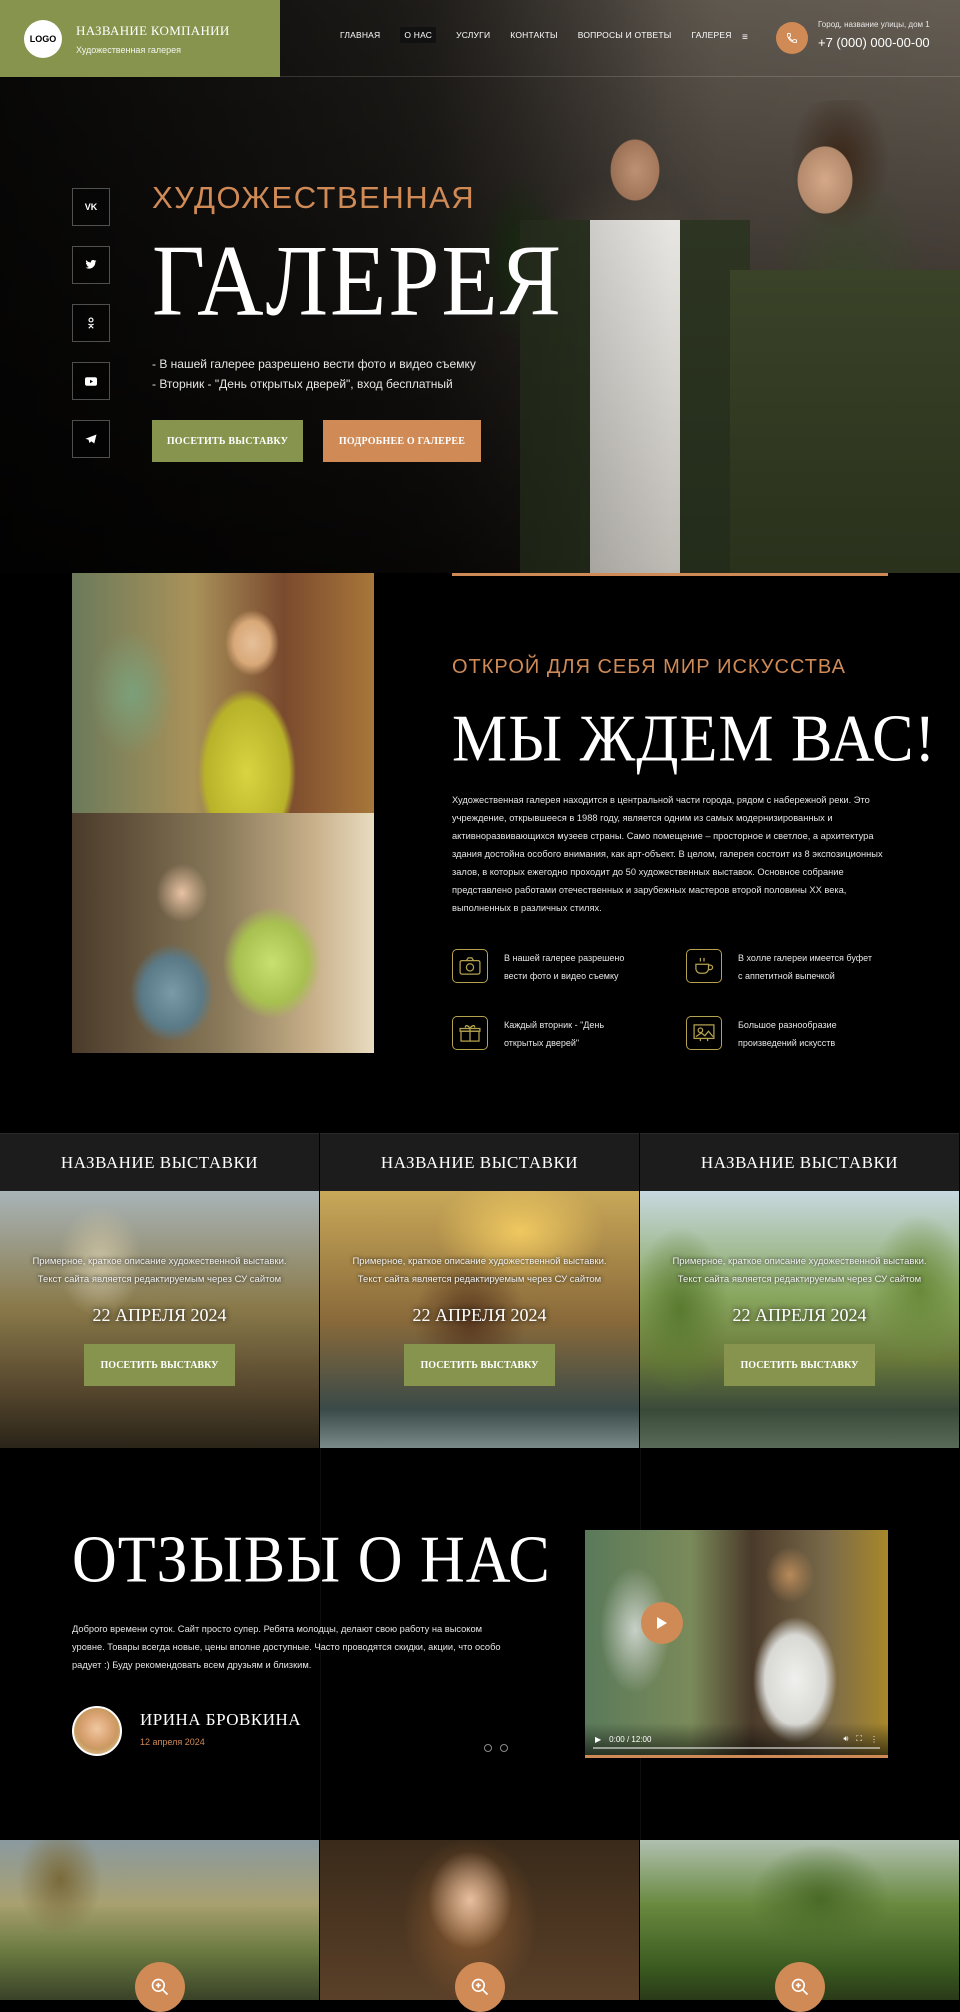 The height and width of the screenshot is (2012, 960). What do you see at coordinates (91, 381) in the screenshot?
I see `youtube-icon` at bounding box center [91, 381].